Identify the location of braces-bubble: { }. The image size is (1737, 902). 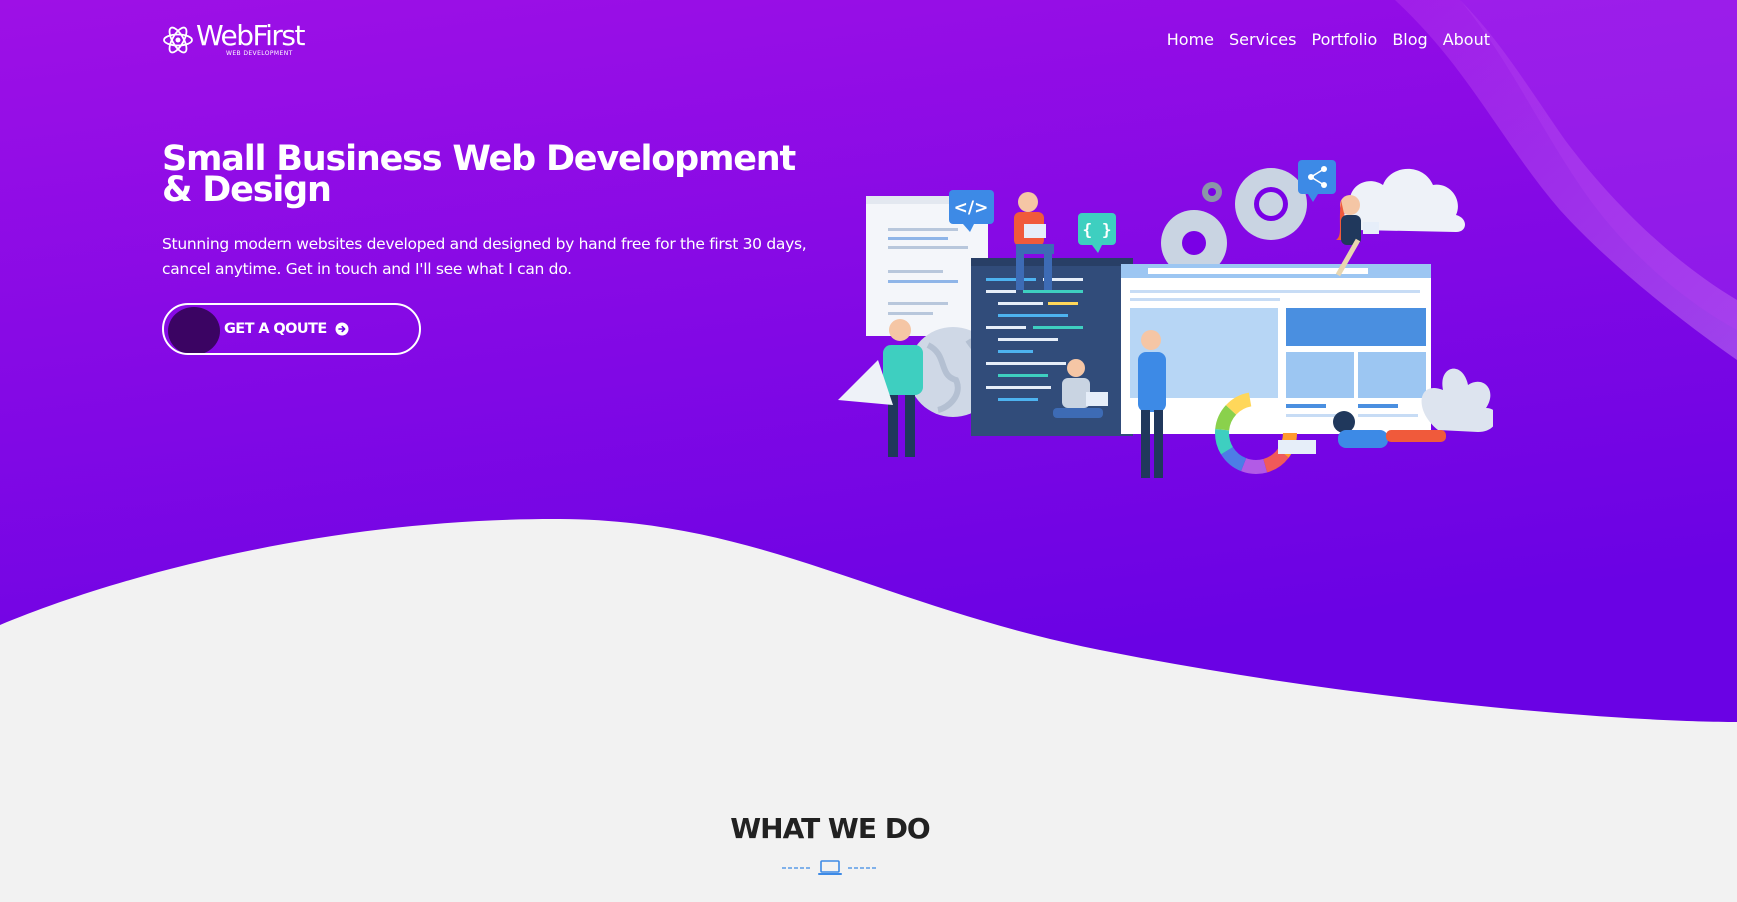
(1097, 233).